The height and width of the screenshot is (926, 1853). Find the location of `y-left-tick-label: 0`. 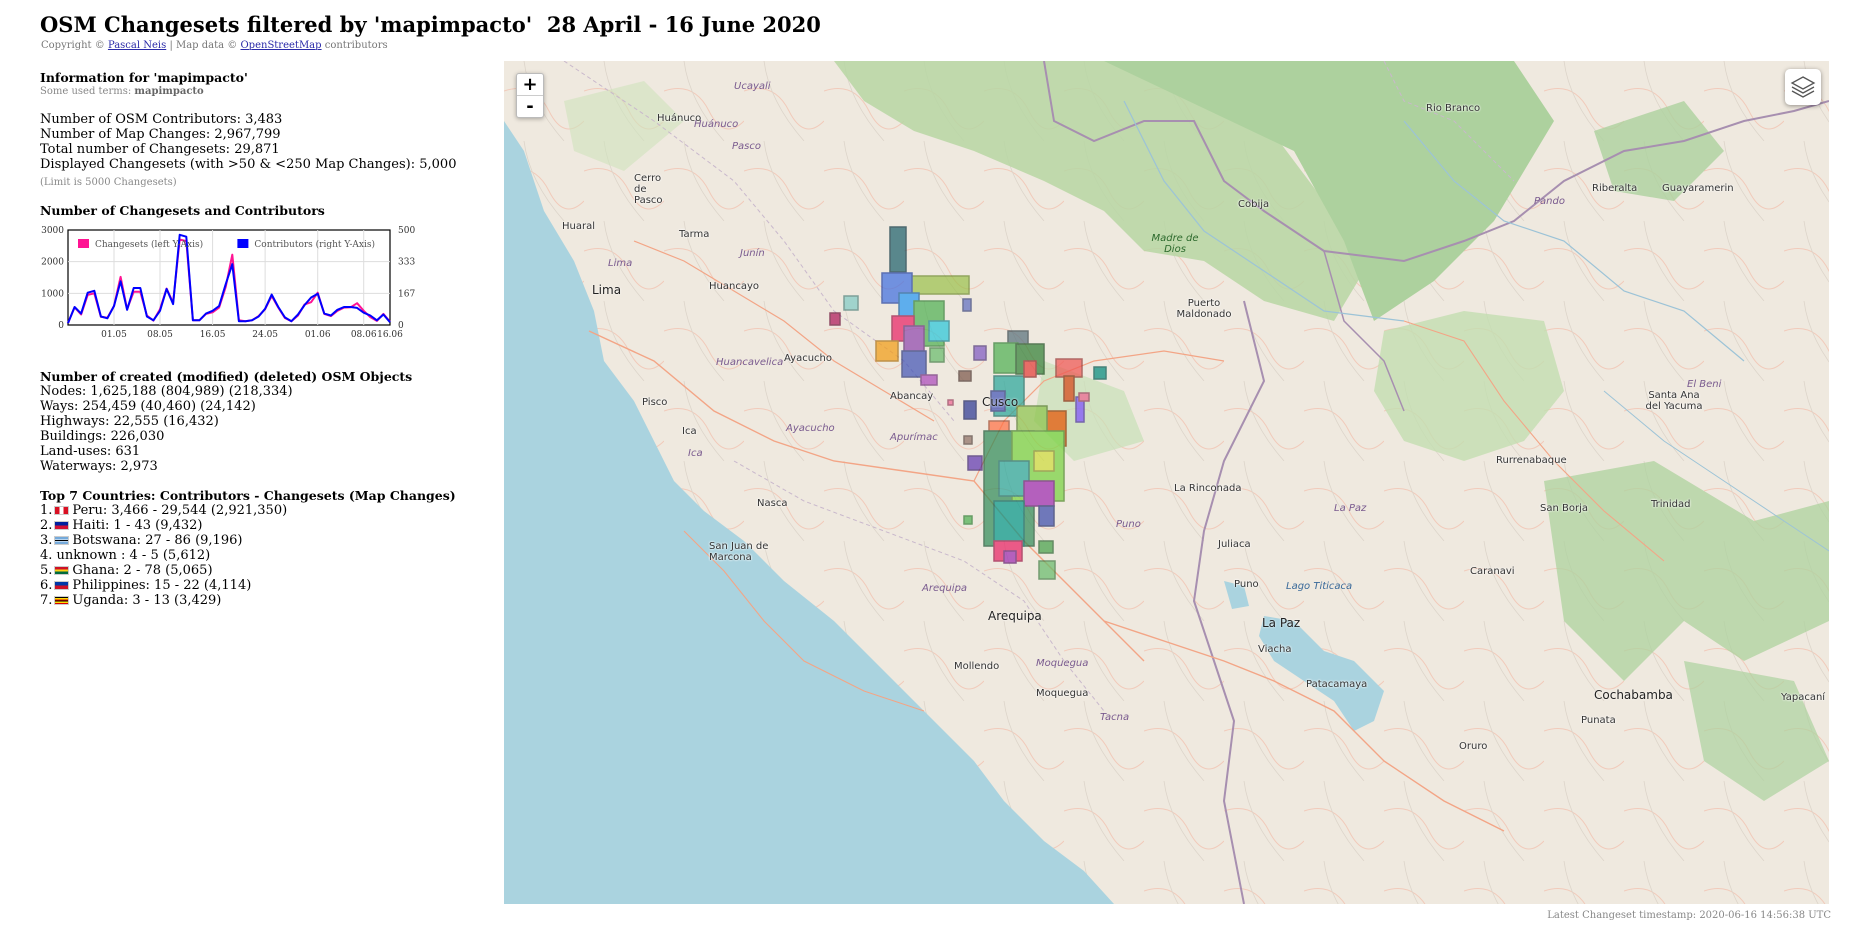

y-left-tick-label: 0 is located at coordinates (61, 326).